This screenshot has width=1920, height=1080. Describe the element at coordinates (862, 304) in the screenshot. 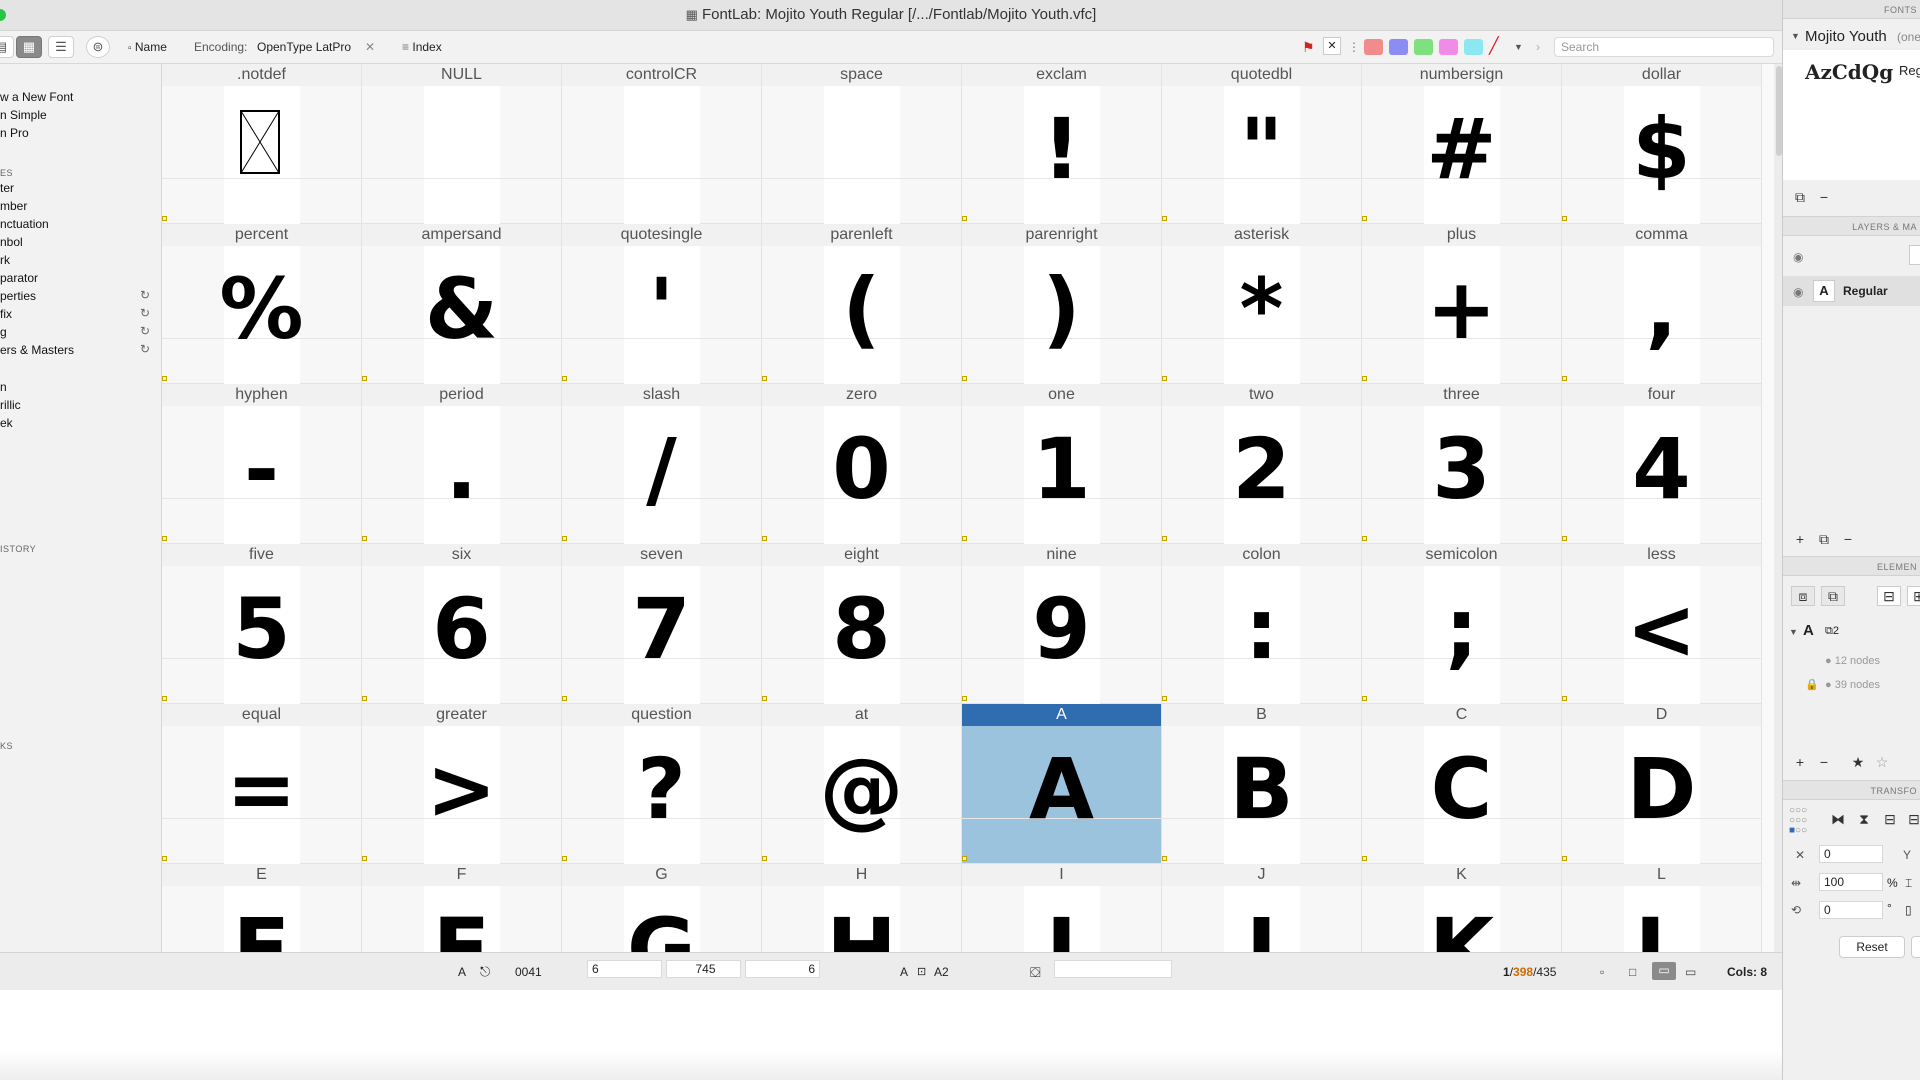

I see `glyph-cell: parenleft (` at that location.